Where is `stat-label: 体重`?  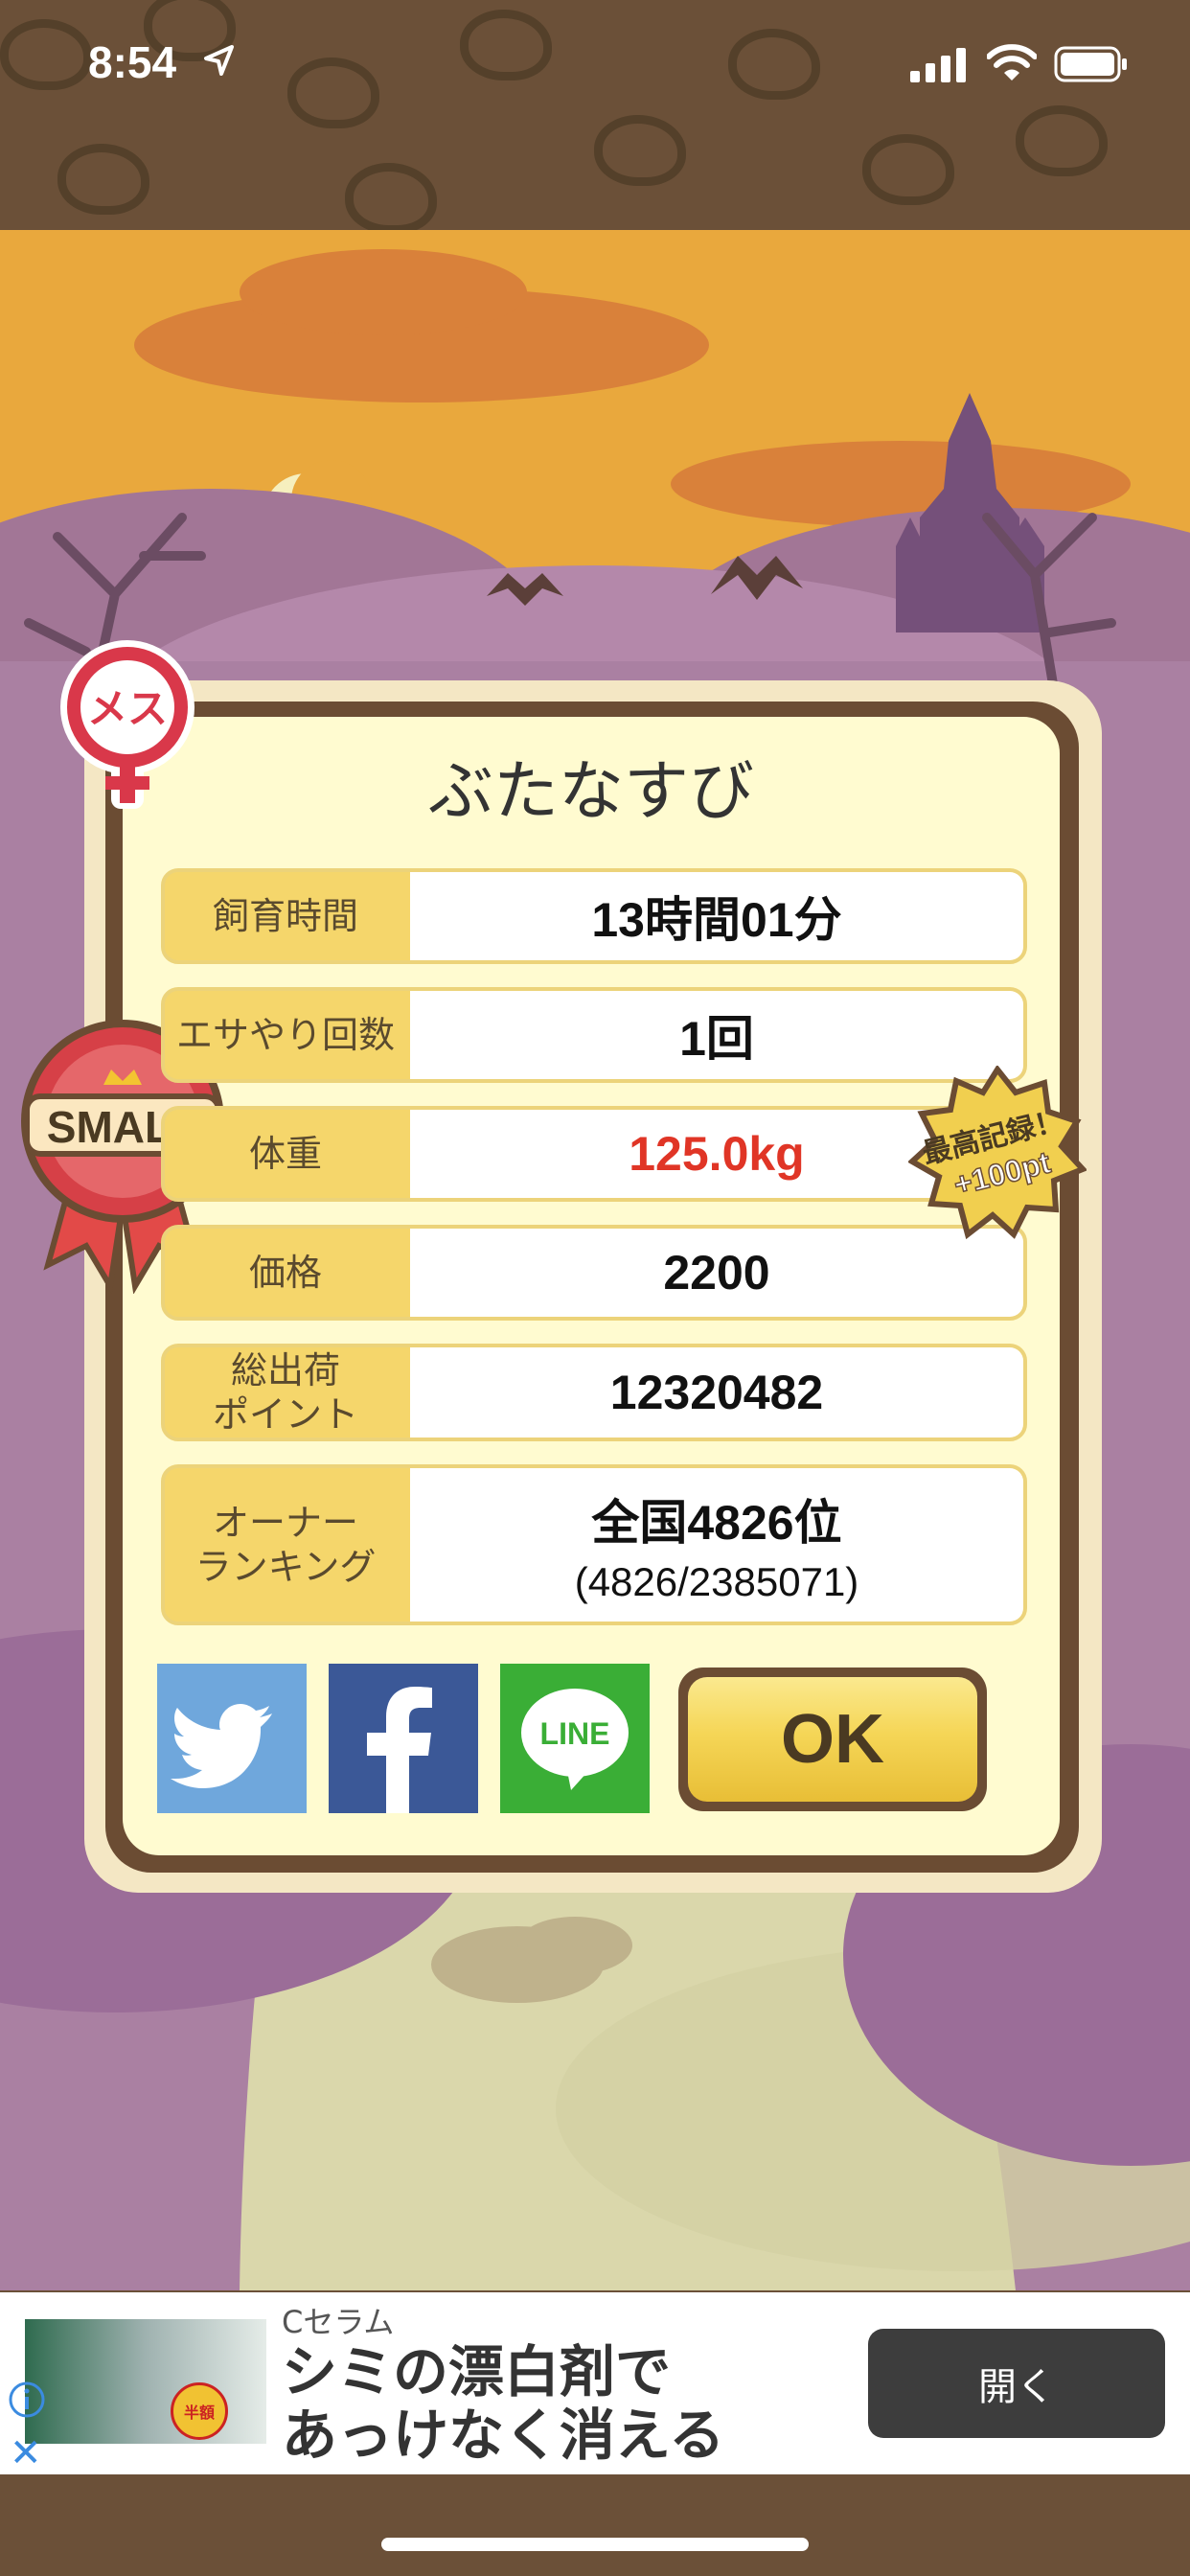
stat-label: 体重 is located at coordinates (285, 1154).